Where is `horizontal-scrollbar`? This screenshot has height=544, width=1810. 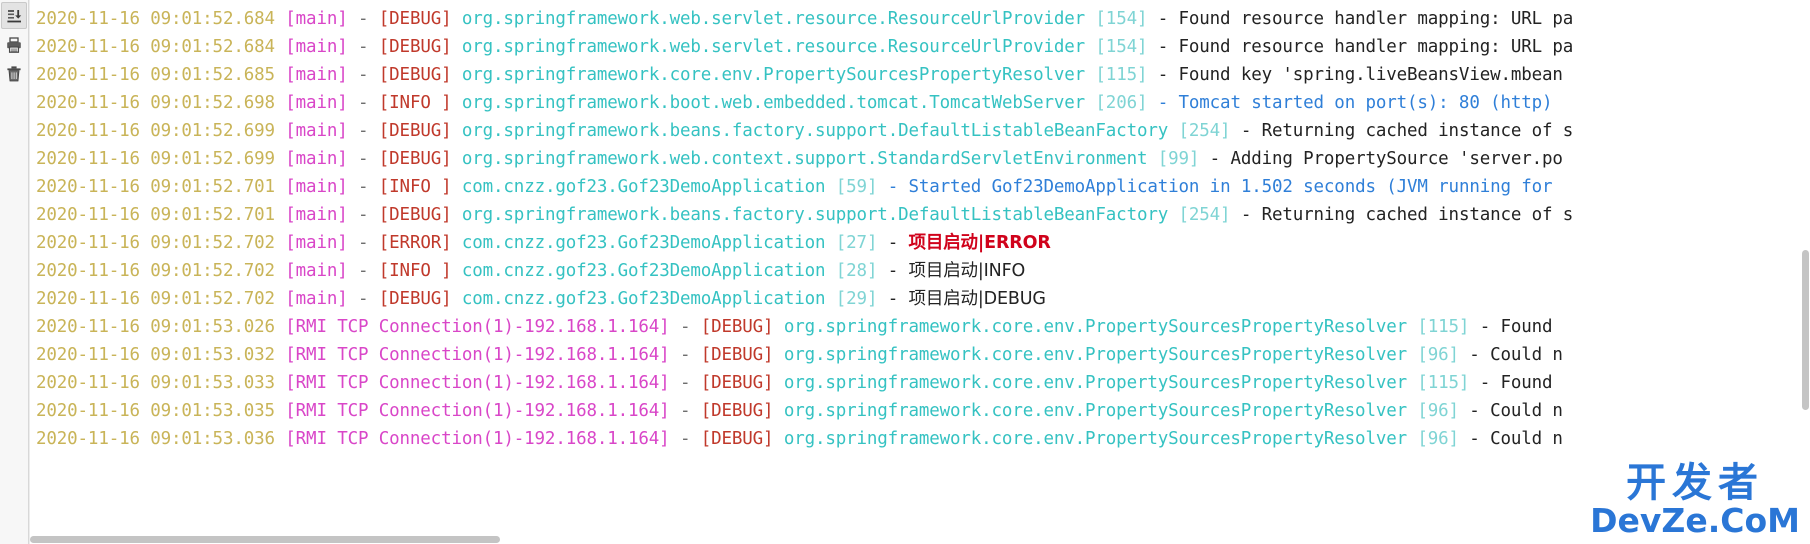 horizontal-scrollbar is located at coordinates (920, 539).